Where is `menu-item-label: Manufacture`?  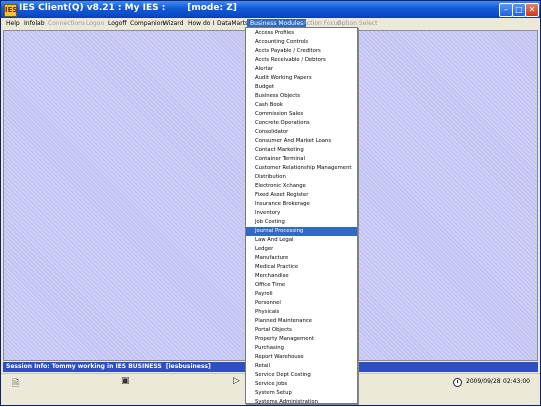 menu-item-label: Manufacture is located at coordinates (272, 258).